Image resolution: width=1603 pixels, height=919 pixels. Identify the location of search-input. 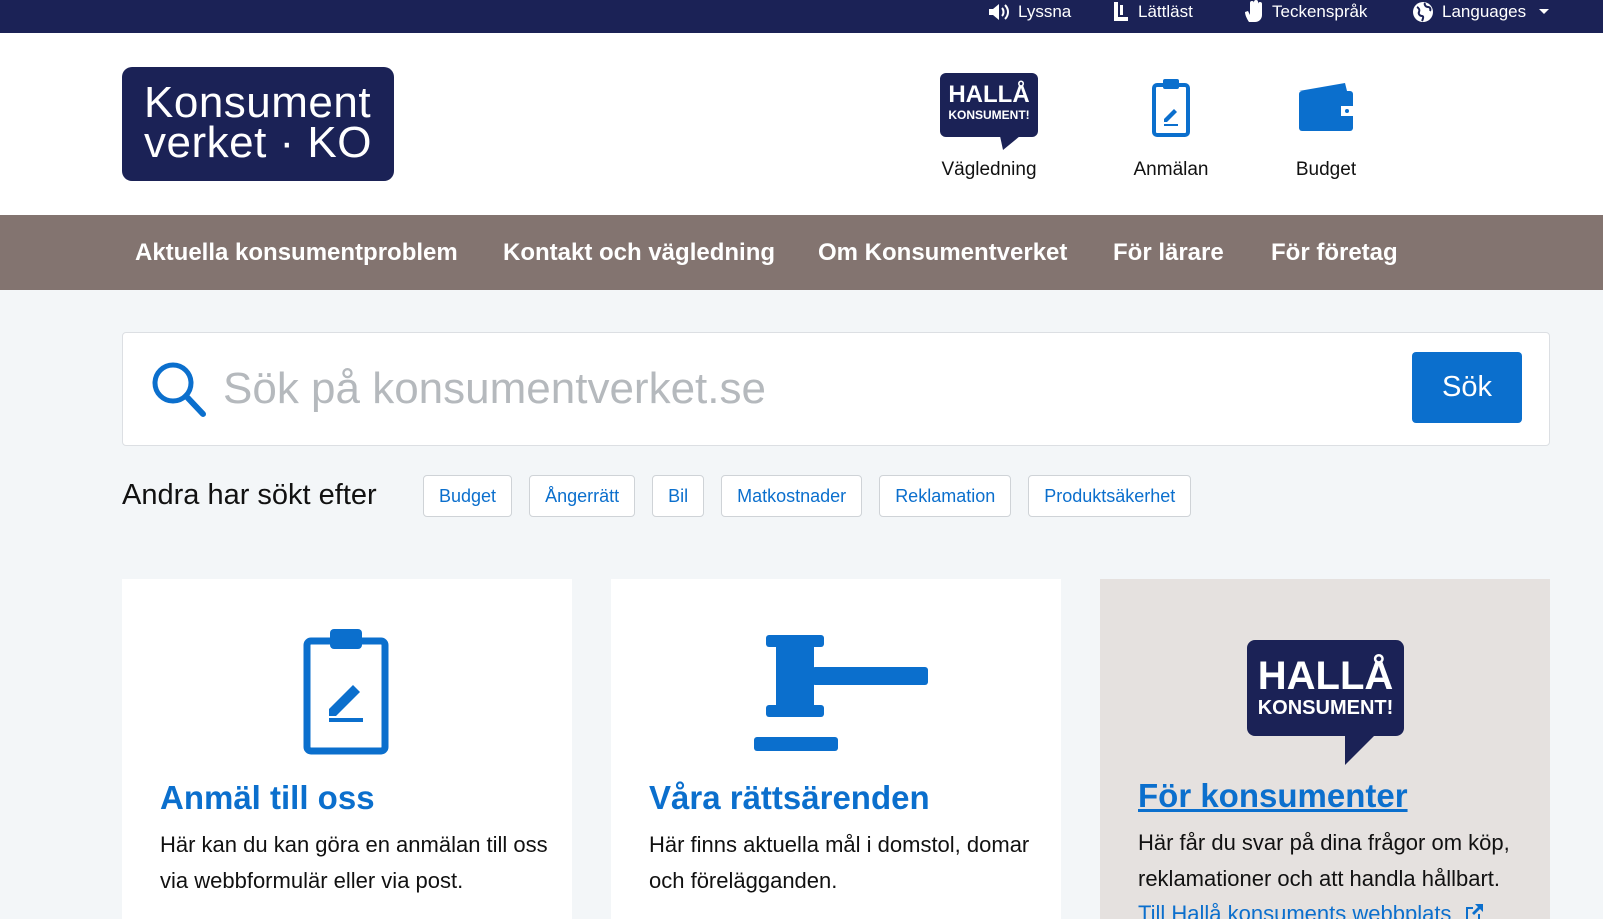
(823, 389).